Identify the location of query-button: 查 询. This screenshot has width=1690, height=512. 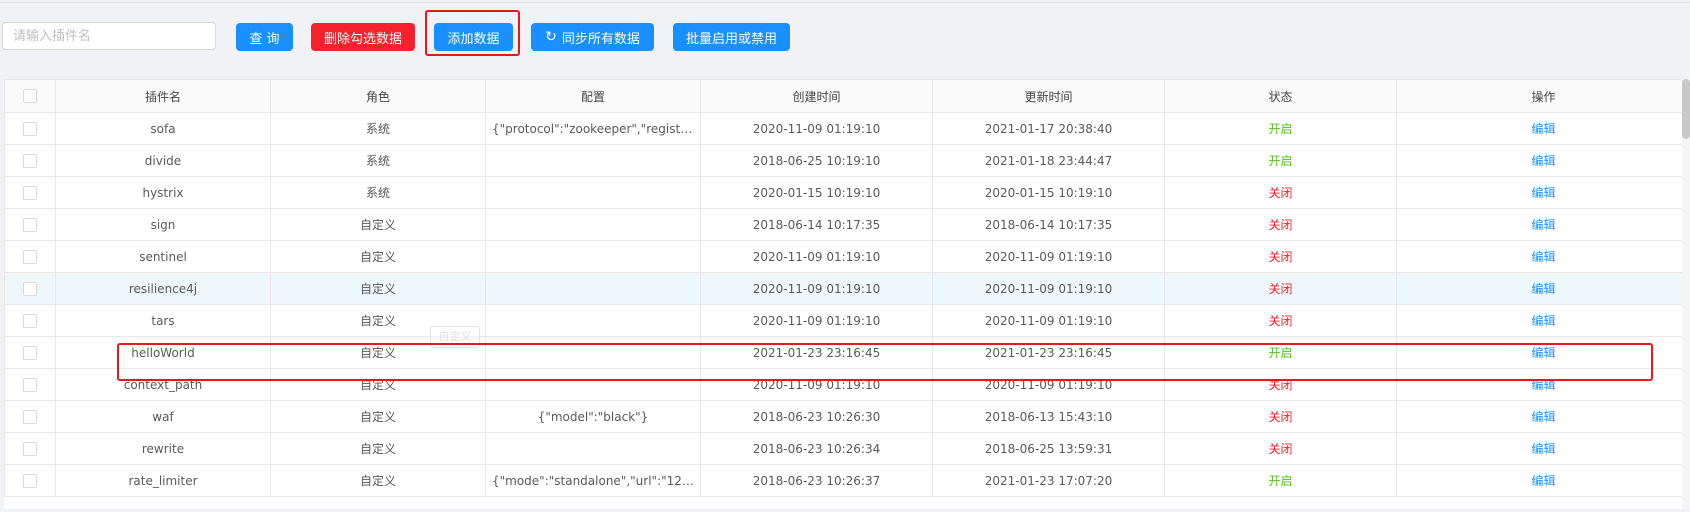
(264, 37).